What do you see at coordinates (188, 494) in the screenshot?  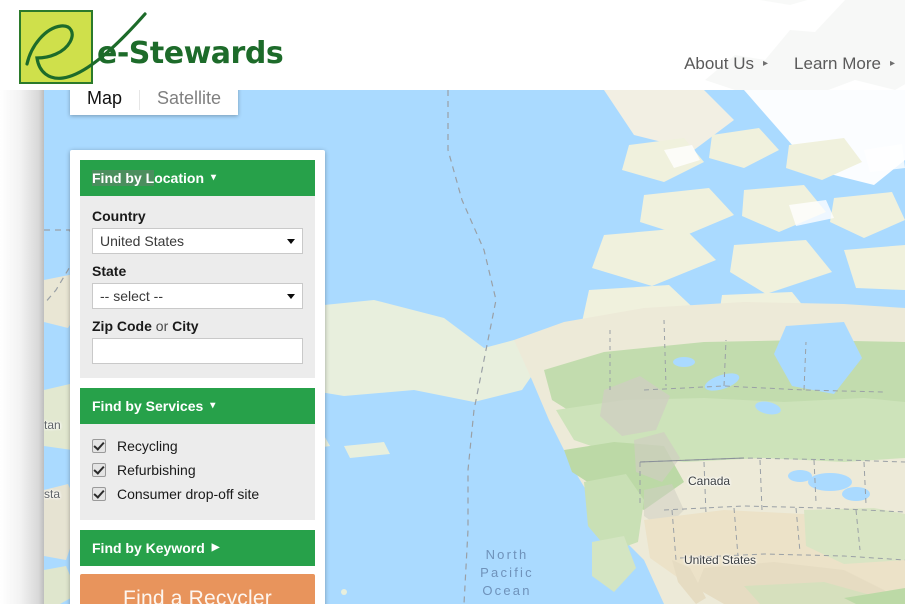 I see `service-label-consumer-drop-off: Consumer drop-off site` at bounding box center [188, 494].